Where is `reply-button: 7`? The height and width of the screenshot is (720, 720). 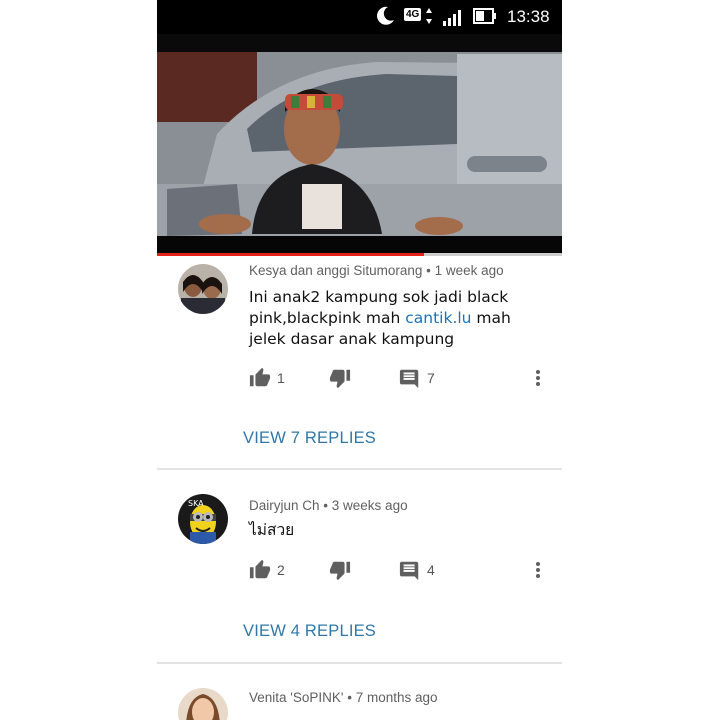 reply-button: 7 is located at coordinates (417, 378).